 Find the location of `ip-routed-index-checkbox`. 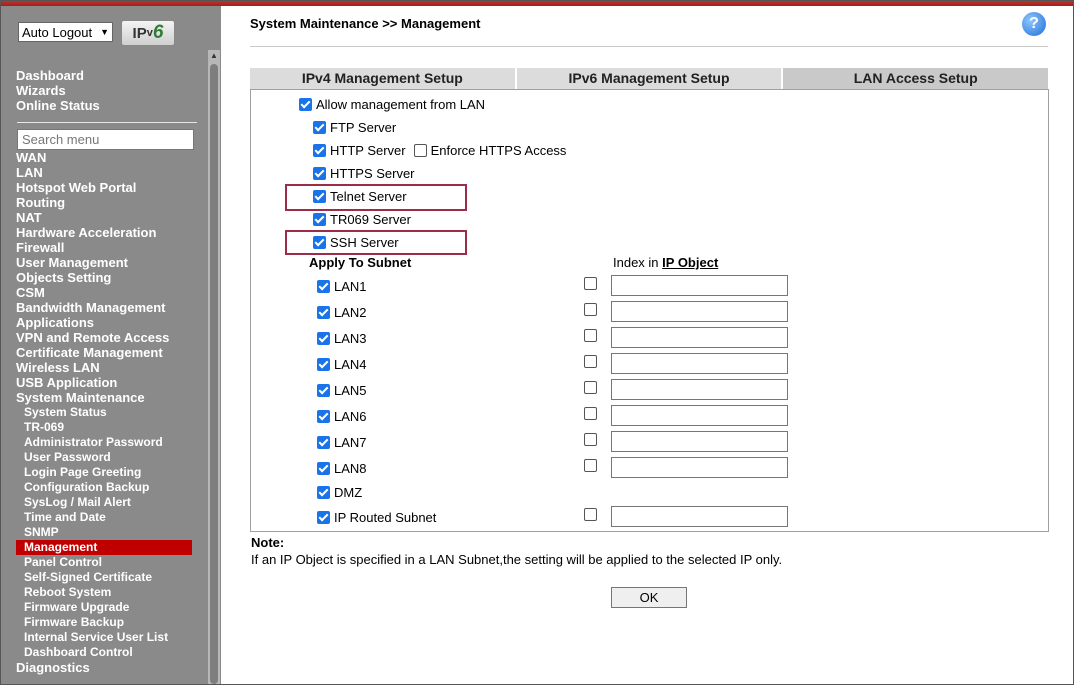

ip-routed-index-checkbox is located at coordinates (590, 514).